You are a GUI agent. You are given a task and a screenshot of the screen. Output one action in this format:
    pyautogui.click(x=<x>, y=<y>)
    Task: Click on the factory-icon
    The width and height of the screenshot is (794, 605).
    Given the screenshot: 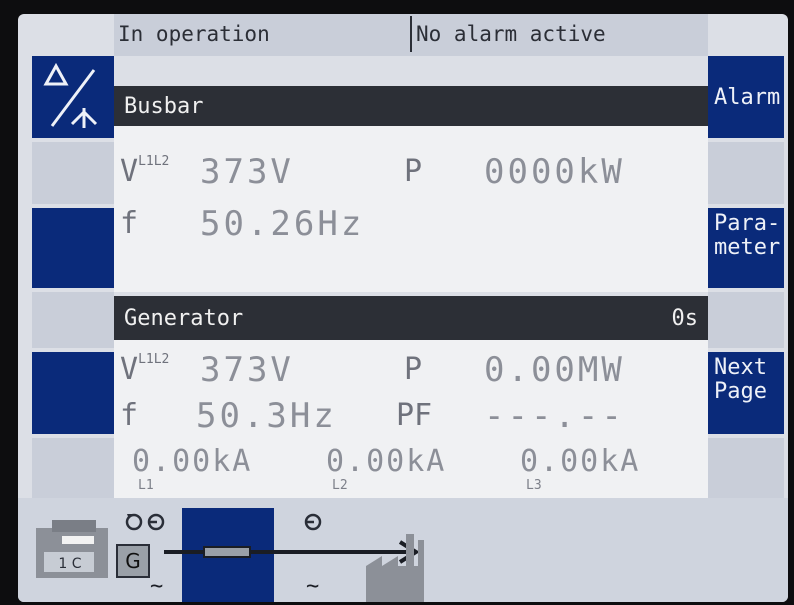 What is the action you would take?
    pyautogui.click(x=397, y=564)
    